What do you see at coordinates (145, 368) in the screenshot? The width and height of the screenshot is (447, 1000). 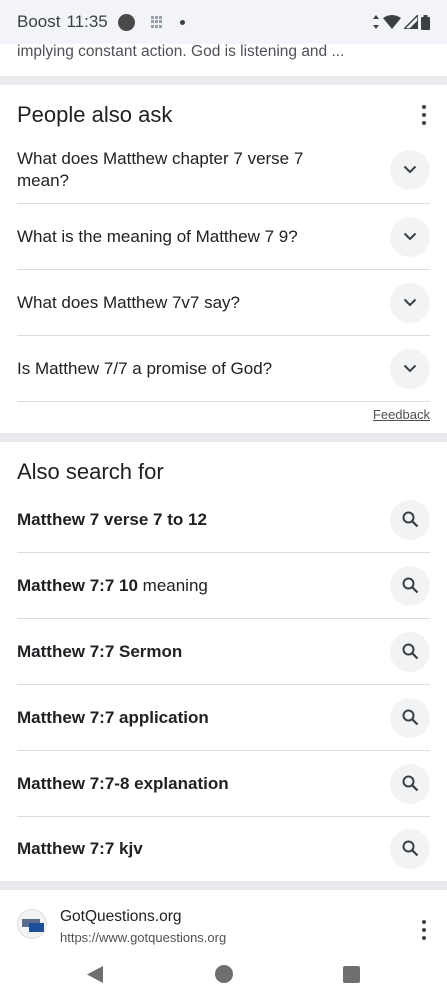 I see `paa-question-text: Is Matthew 7/7 a promise of God?` at bounding box center [145, 368].